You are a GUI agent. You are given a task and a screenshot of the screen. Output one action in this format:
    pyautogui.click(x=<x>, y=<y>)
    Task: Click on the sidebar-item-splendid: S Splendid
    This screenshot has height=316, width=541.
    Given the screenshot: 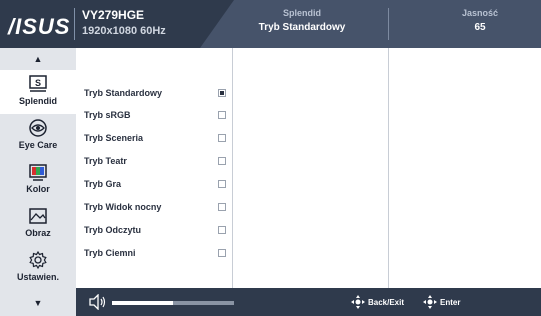 What is the action you would take?
    pyautogui.click(x=38, y=92)
    